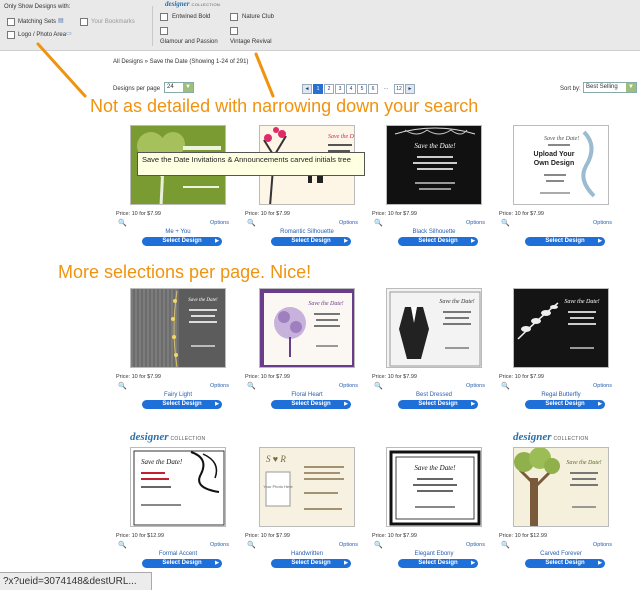 The width and height of the screenshot is (640, 590). What do you see at coordinates (561, 554) in the screenshot?
I see `design-name-link: Carved Forever` at bounding box center [561, 554].